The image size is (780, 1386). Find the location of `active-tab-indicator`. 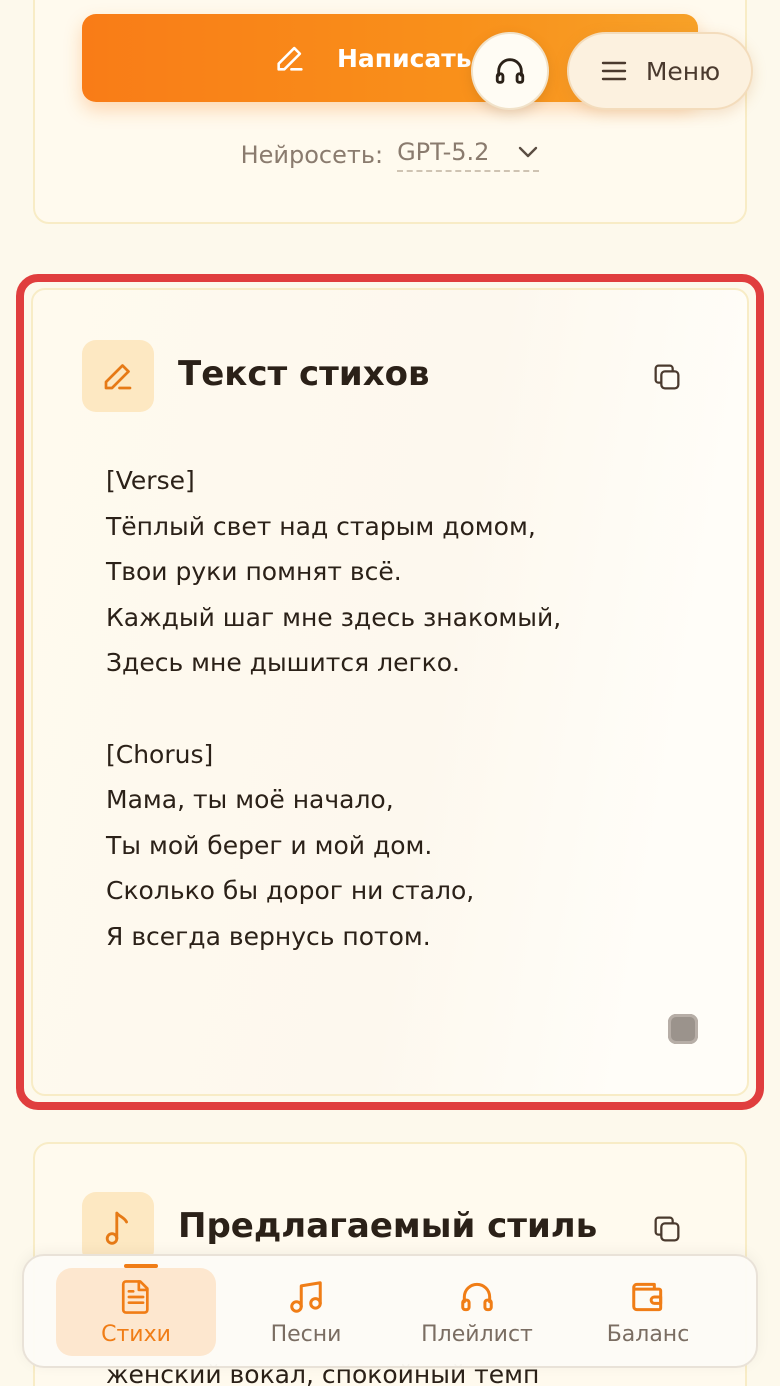

active-tab-indicator is located at coordinates (141, 1266).